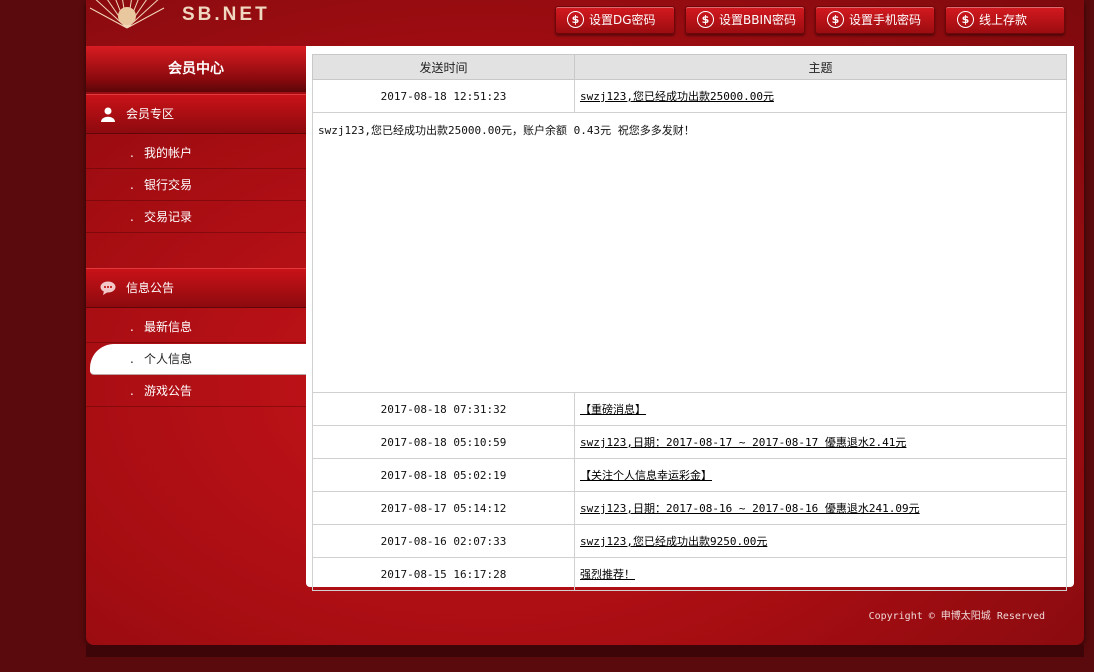 Image resolution: width=1094 pixels, height=672 pixels. Describe the element at coordinates (196, 217) in the screenshot. I see `sidebar-item-transaction-records: . 交易记录` at that location.